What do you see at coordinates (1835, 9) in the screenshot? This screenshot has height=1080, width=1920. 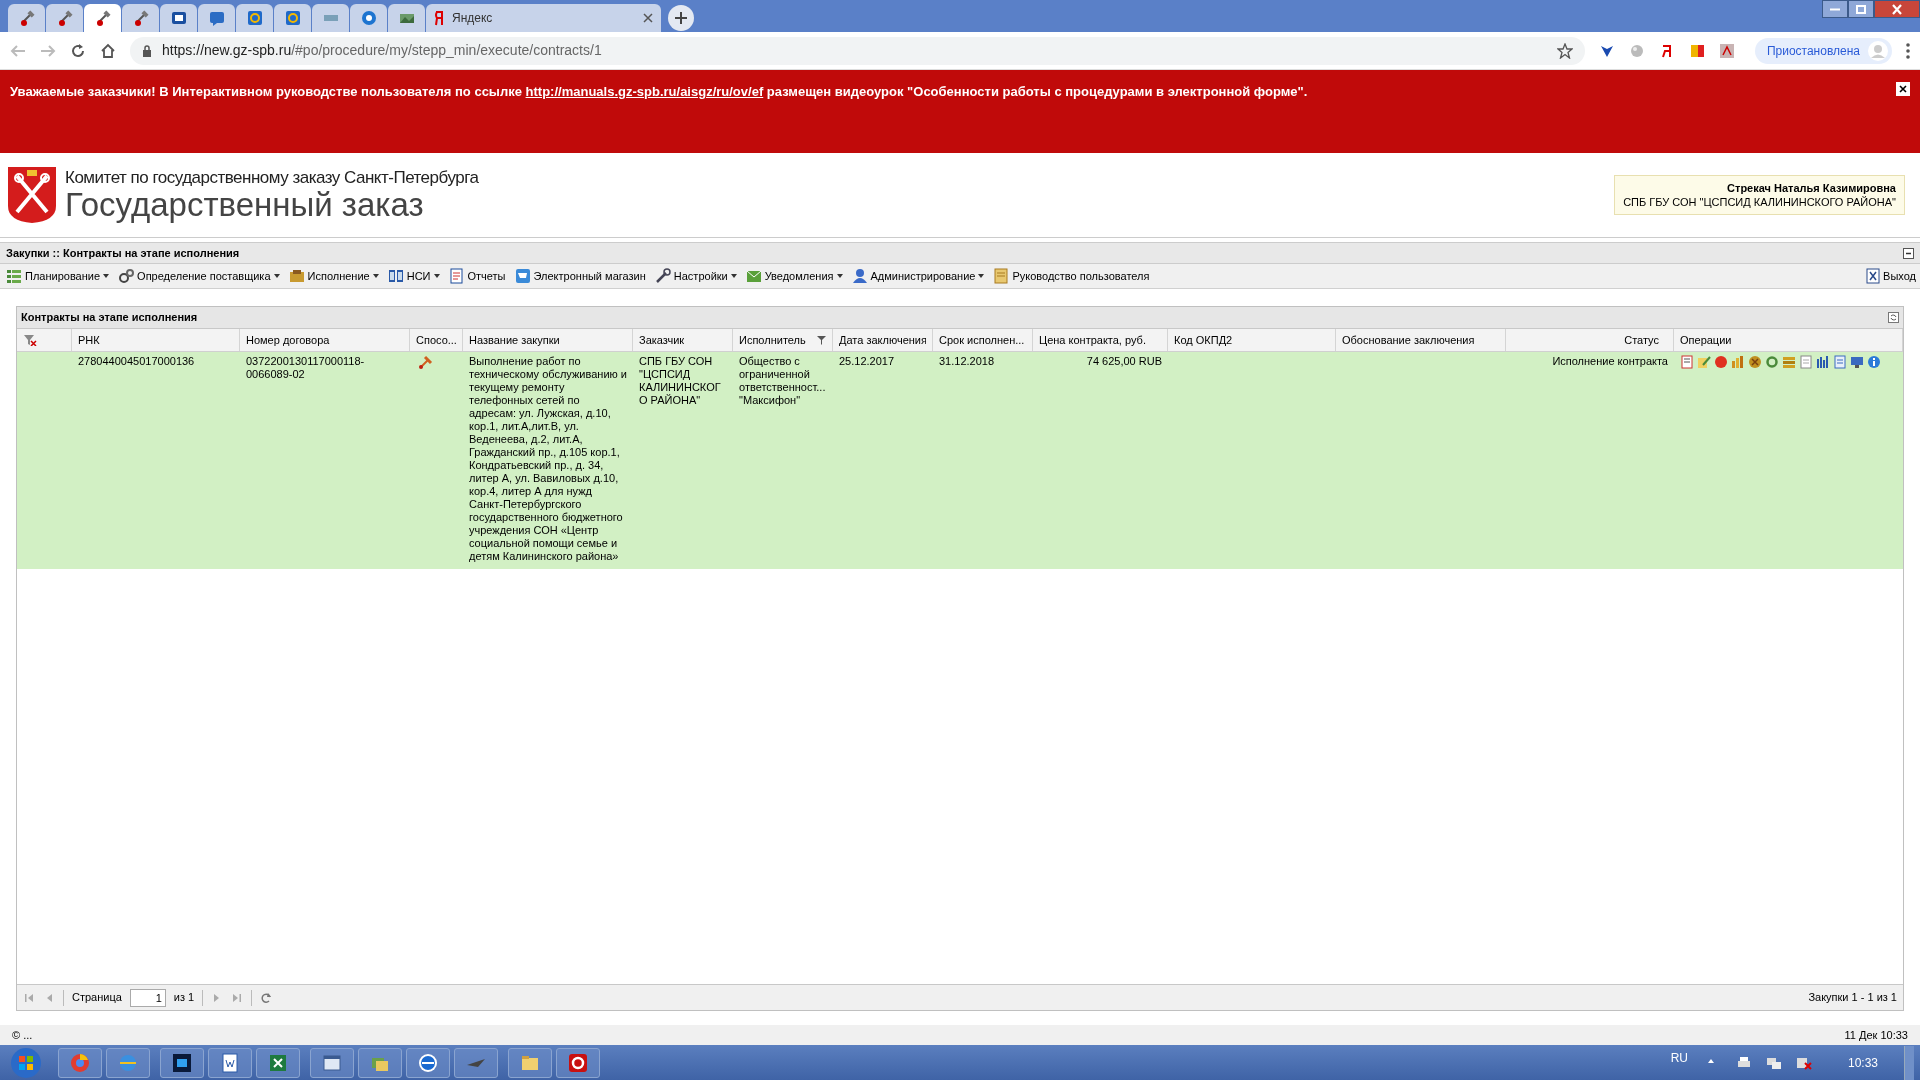 I see `minimize-button` at bounding box center [1835, 9].